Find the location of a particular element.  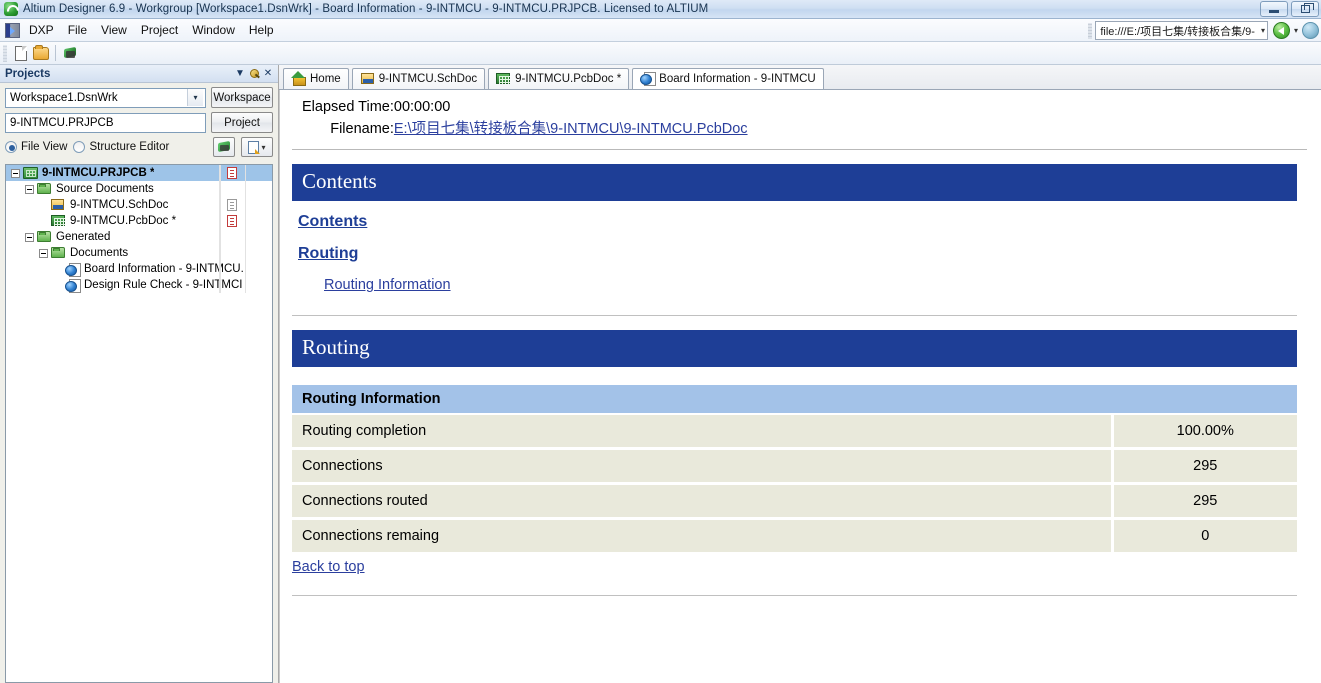

dxp-icon is located at coordinates (12, 30).